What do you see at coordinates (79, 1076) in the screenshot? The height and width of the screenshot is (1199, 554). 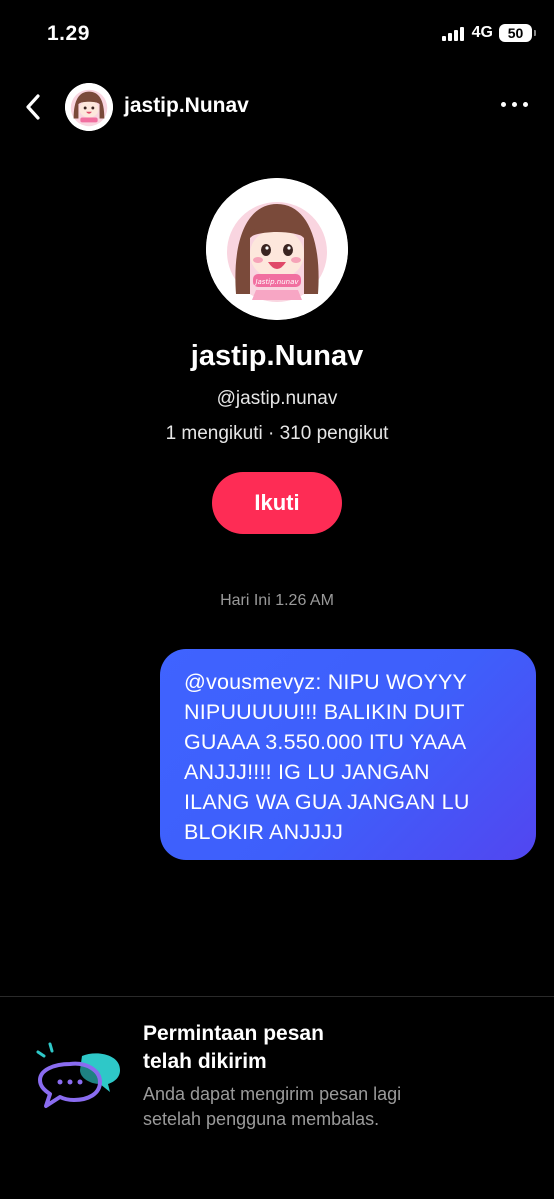 I see `chat-bubbles-icon` at bounding box center [79, 1076].